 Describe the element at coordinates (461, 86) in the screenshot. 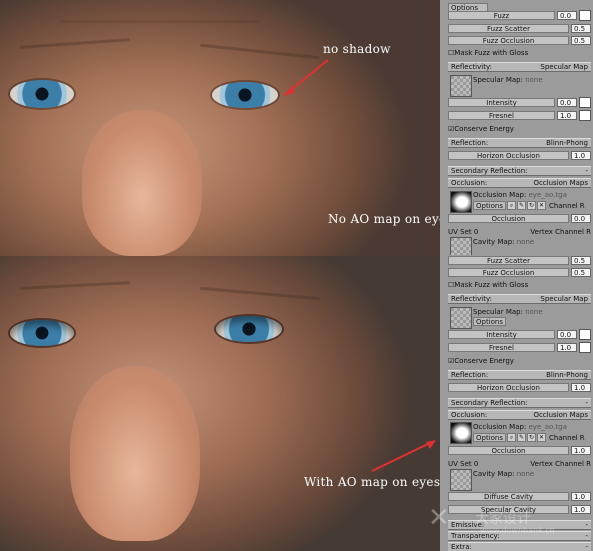

I see `specular-map-thumbnail` at that location.